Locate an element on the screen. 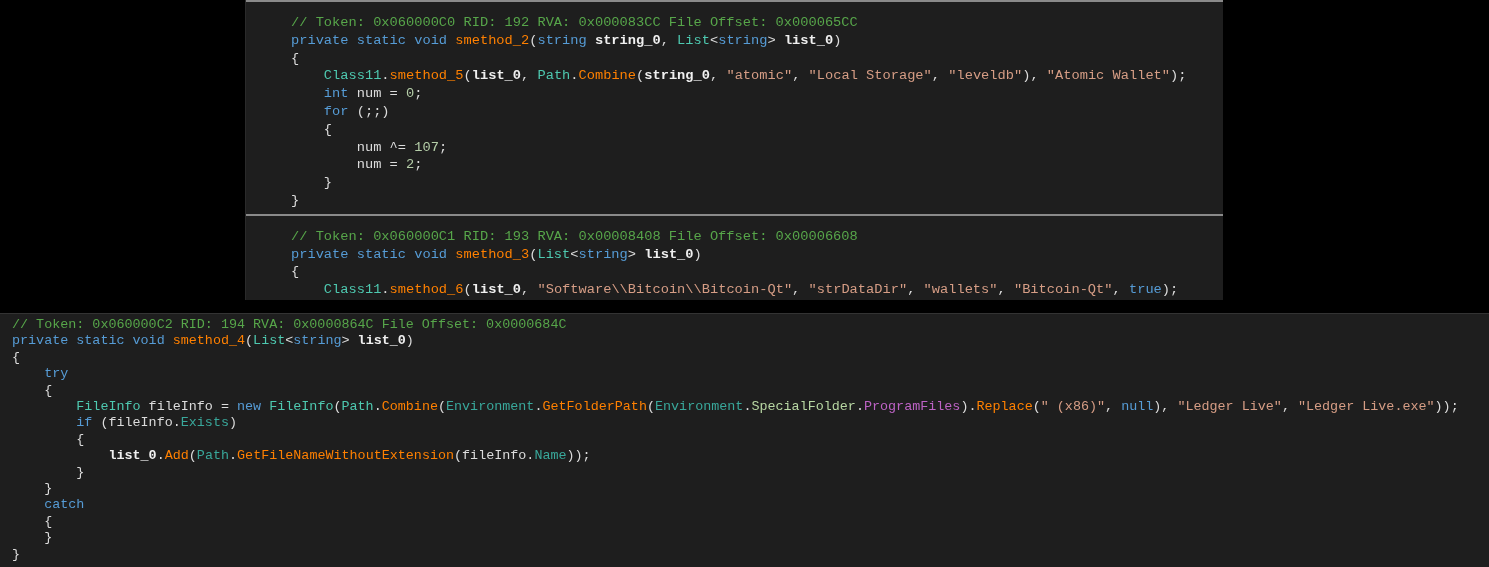 This screenshot has width=1489, height=567. code-line: try is located at coordinates (56, 374).